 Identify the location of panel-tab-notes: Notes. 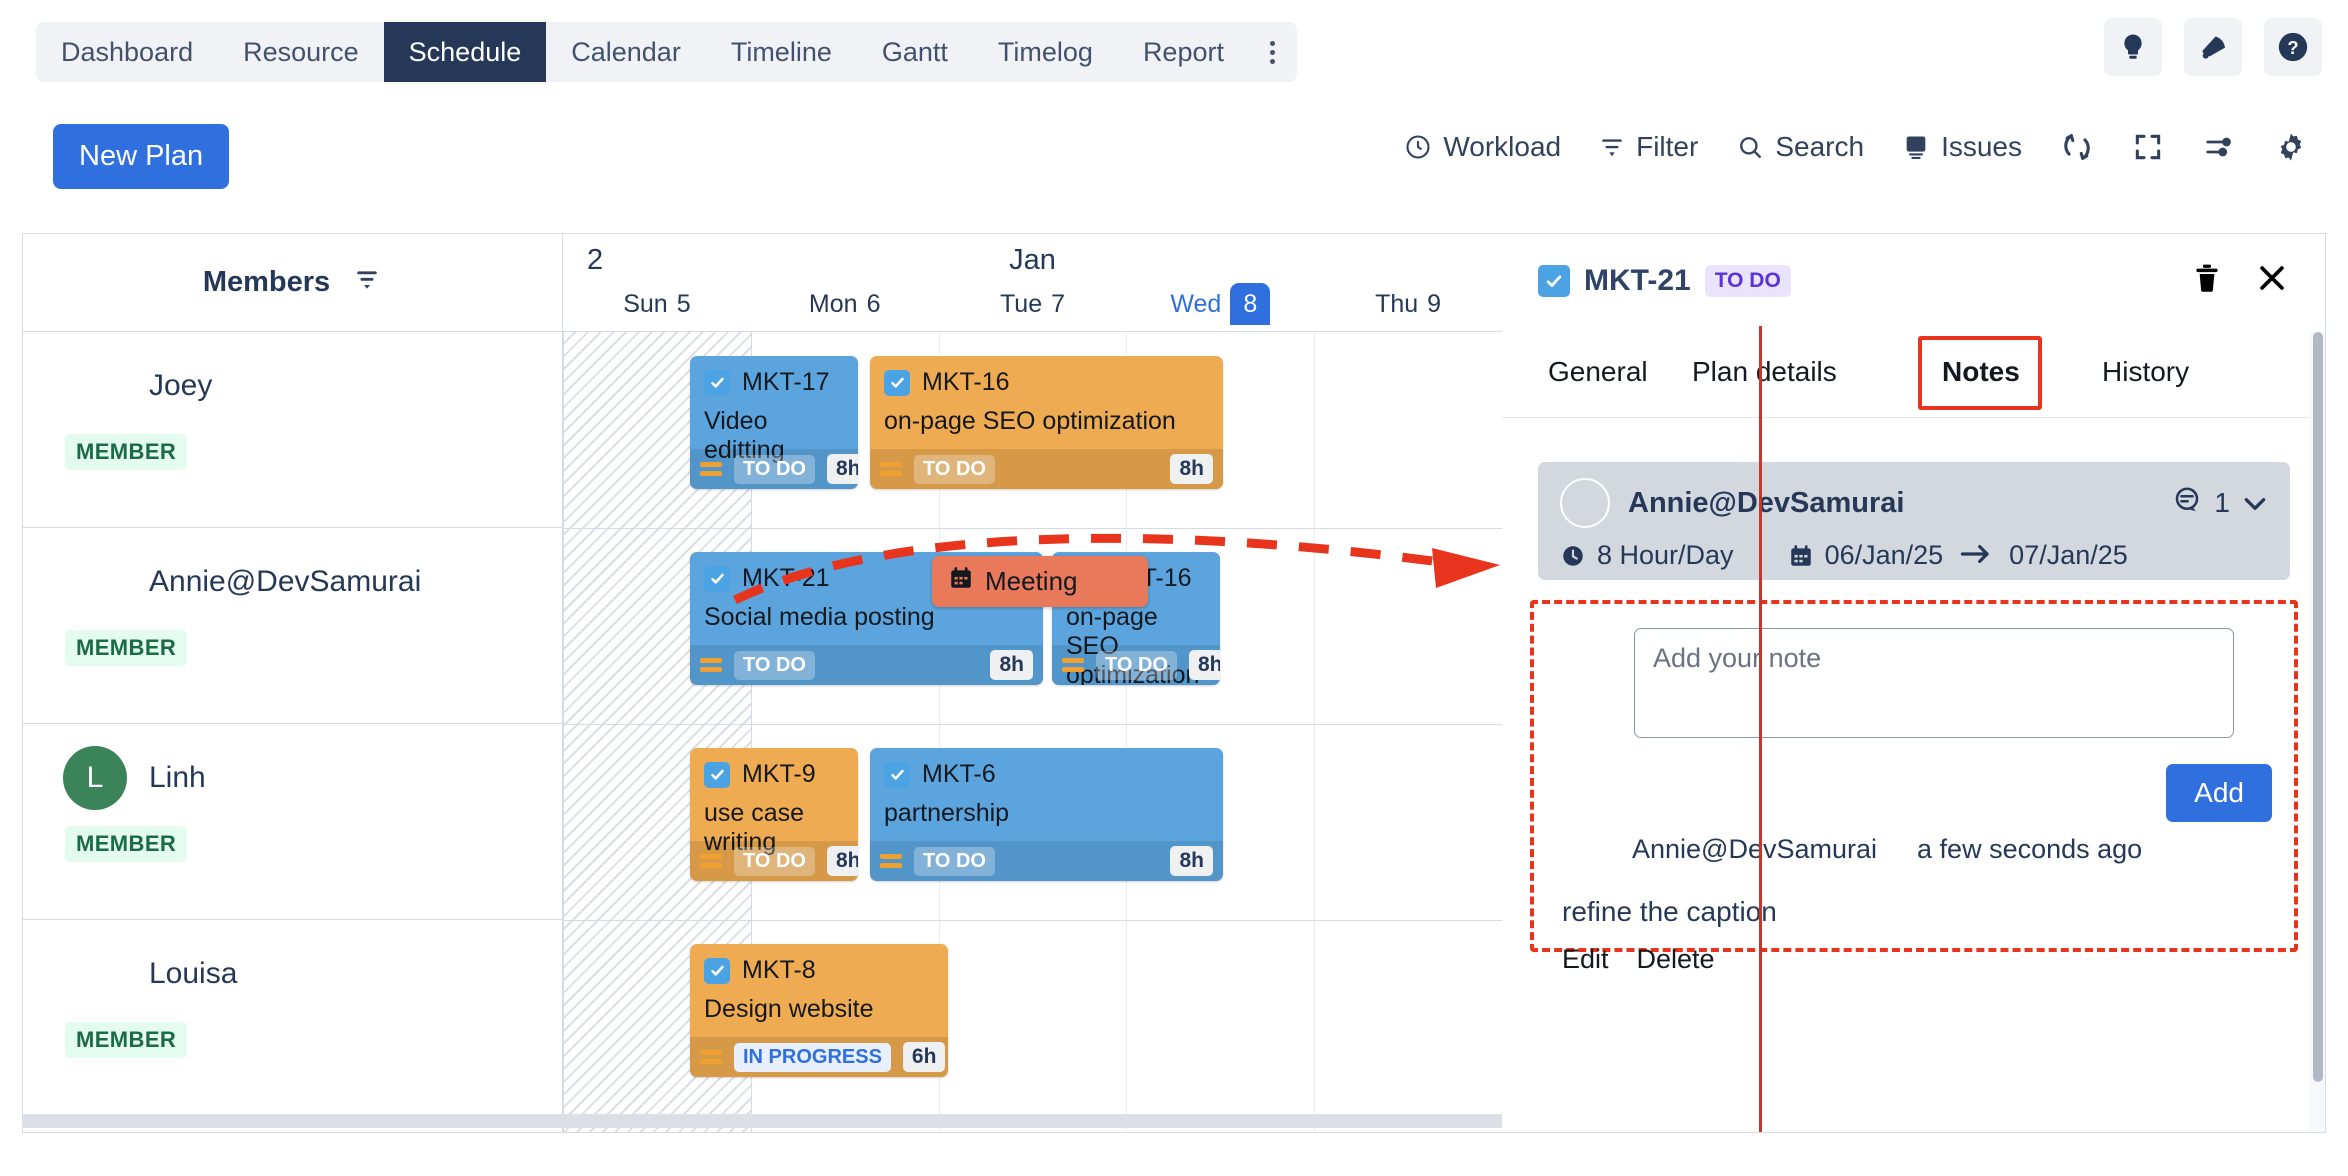
(1981, 372).